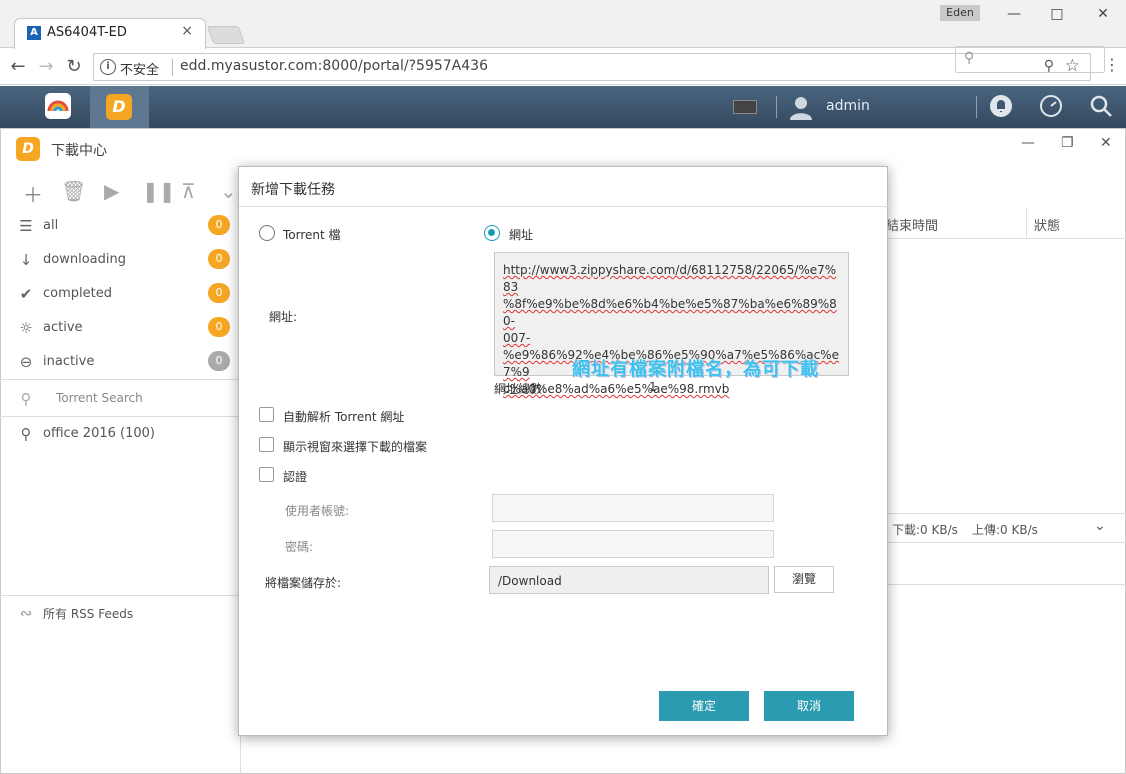 Image resolution: width=1126 pixels, height=774 pixels. Describe the element at coordinates (111, 191) in the screenshot. I see `play-icon: ▶` at that location.